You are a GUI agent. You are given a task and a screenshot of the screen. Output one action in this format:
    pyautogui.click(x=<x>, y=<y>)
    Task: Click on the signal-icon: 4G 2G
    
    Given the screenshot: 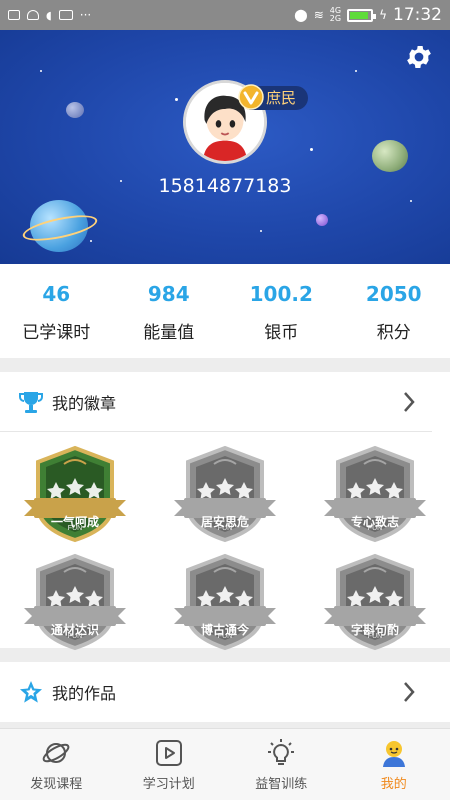 What is the action you would take?
    pyautogui.click(x=335, y=14)
    